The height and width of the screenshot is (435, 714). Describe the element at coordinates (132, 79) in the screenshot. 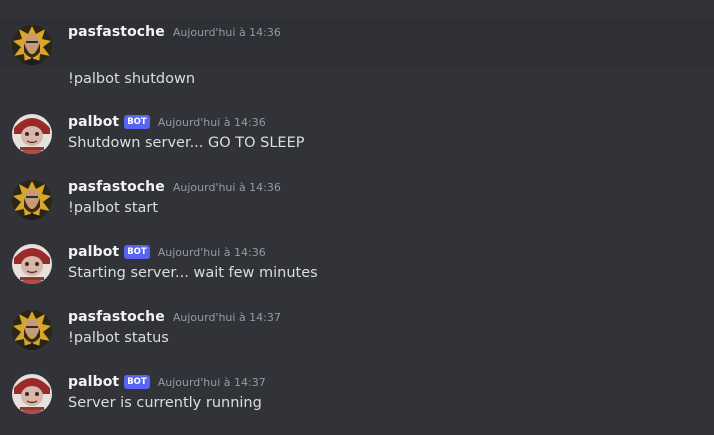

I see `message-text: !palbot shutdown` at that location.